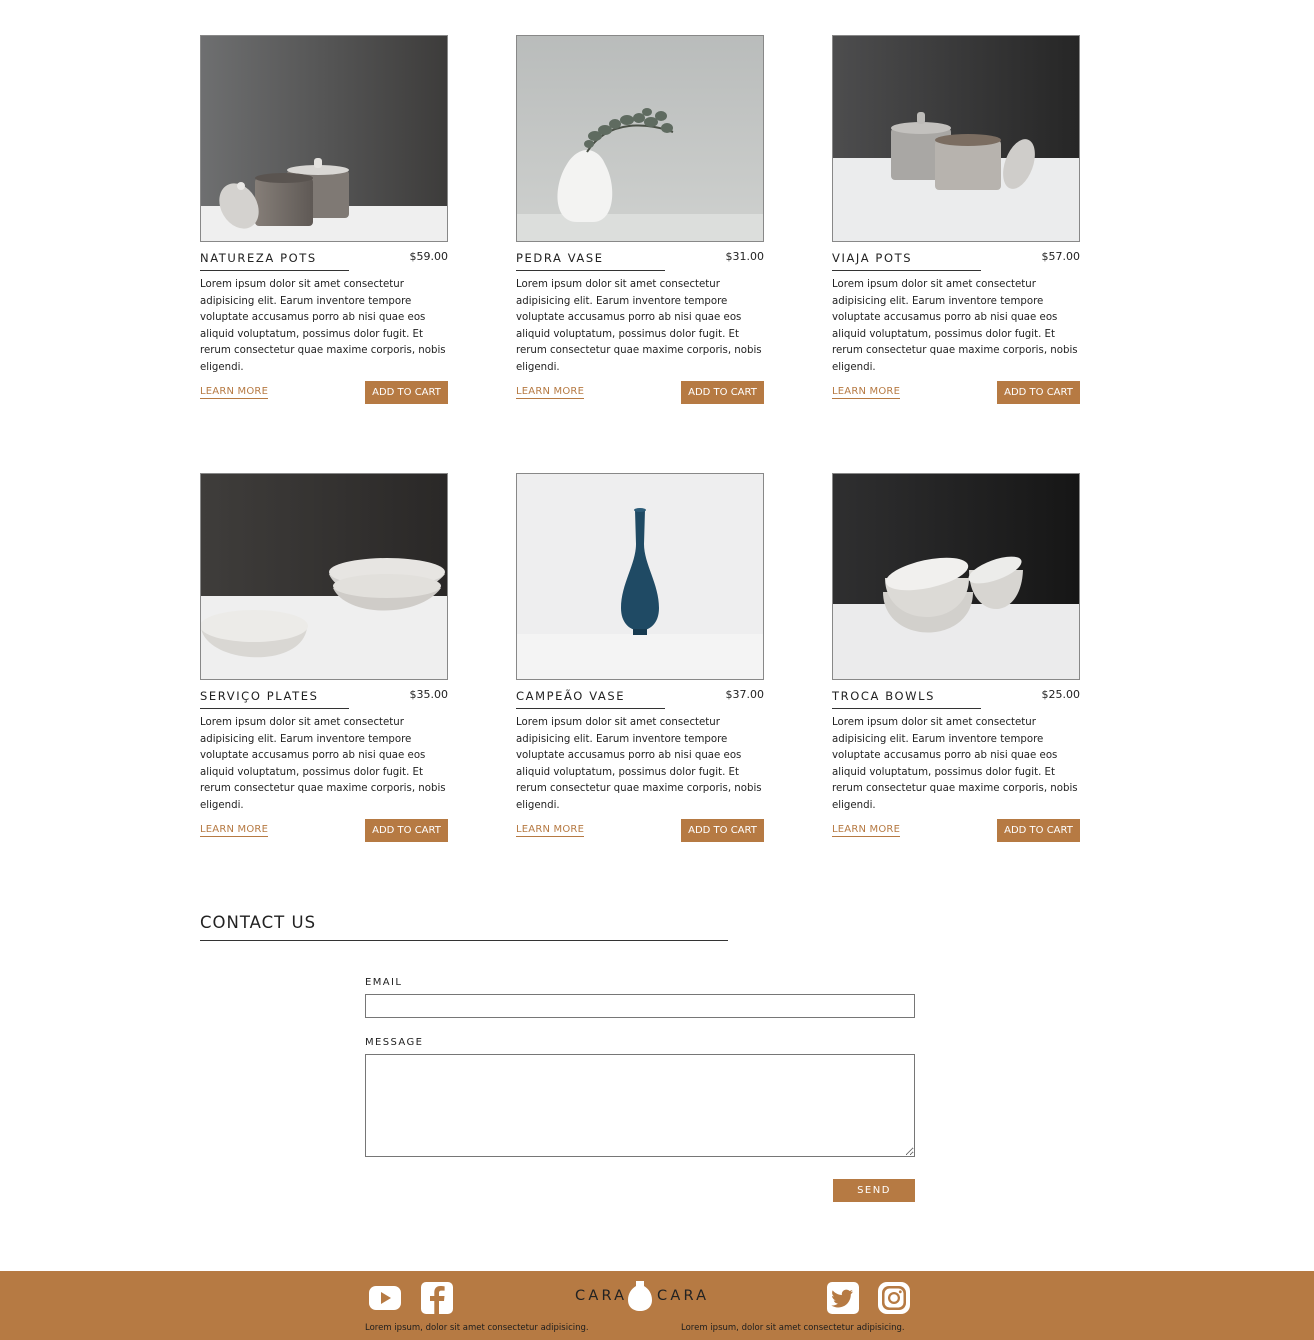 The image size is (1314, 1340). What do you see at coordinates (385, 1298) in the screenshot?
I see `youtube-icon` at bounding box center [385, 1298].